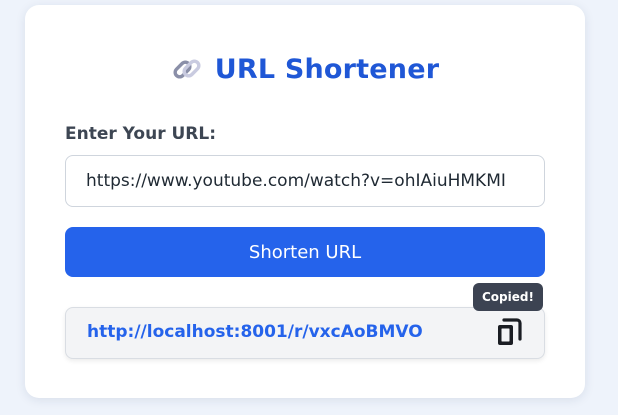  I want to click on title-text: URL Shortener, so click(327, 69).